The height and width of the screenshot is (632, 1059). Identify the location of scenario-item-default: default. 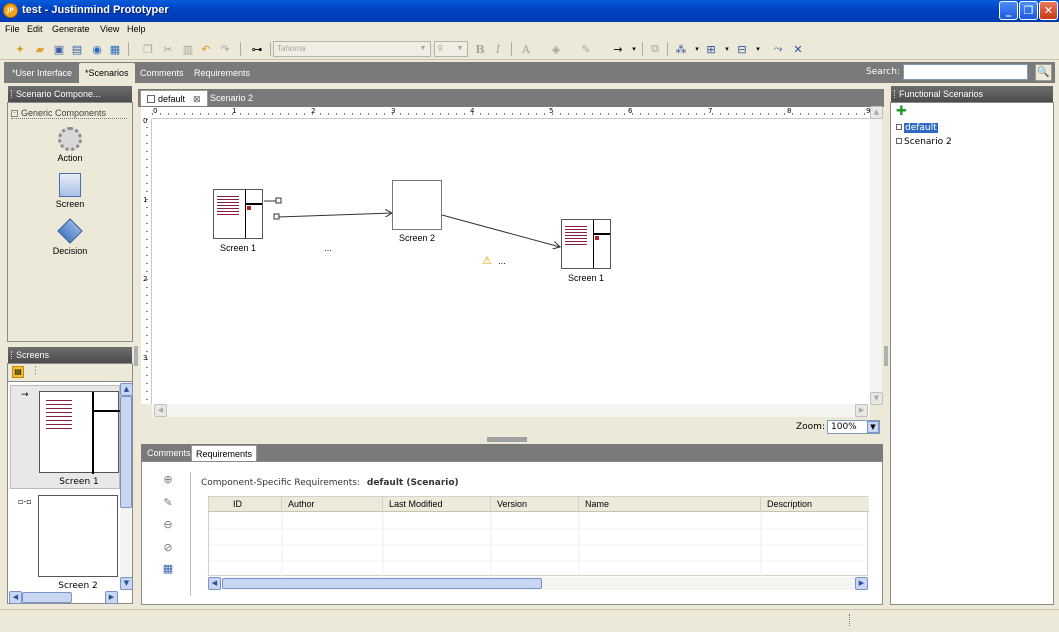
(917, 128).